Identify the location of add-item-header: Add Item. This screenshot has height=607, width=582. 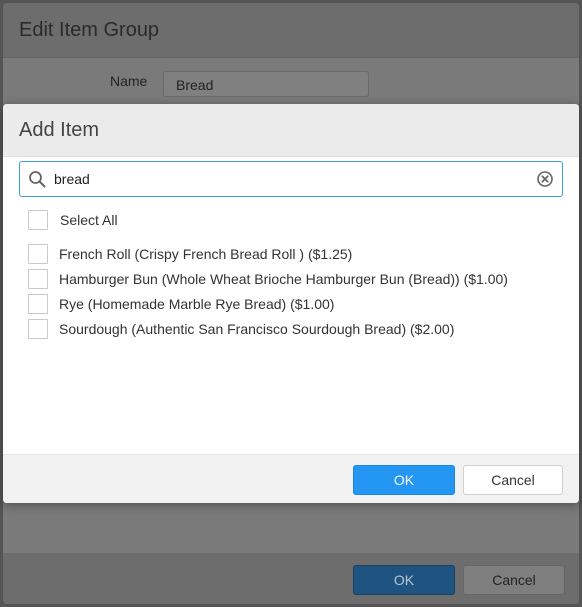
(291, 130).